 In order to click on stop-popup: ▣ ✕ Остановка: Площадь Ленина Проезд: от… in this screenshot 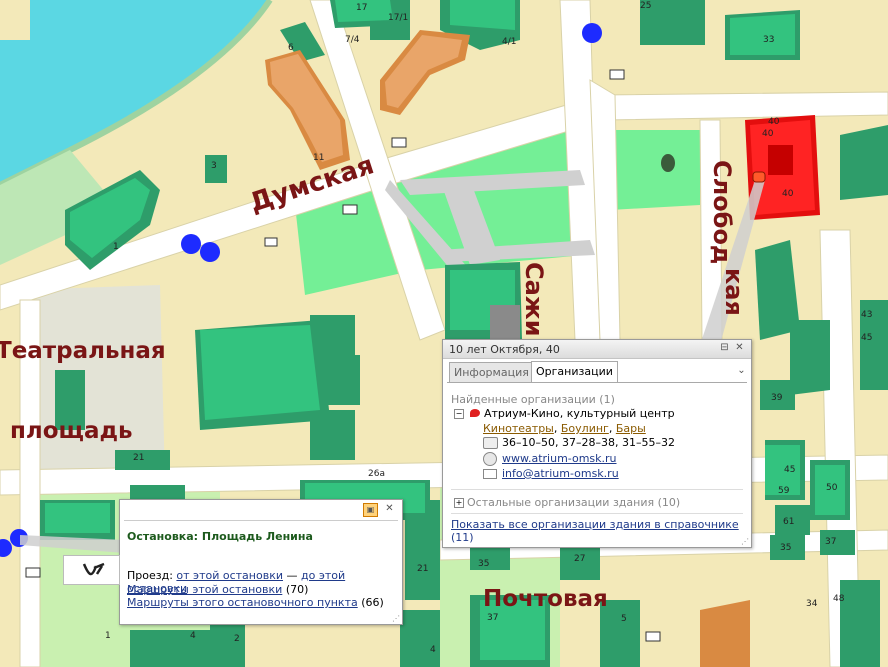, I will do `click(261, 562)`.